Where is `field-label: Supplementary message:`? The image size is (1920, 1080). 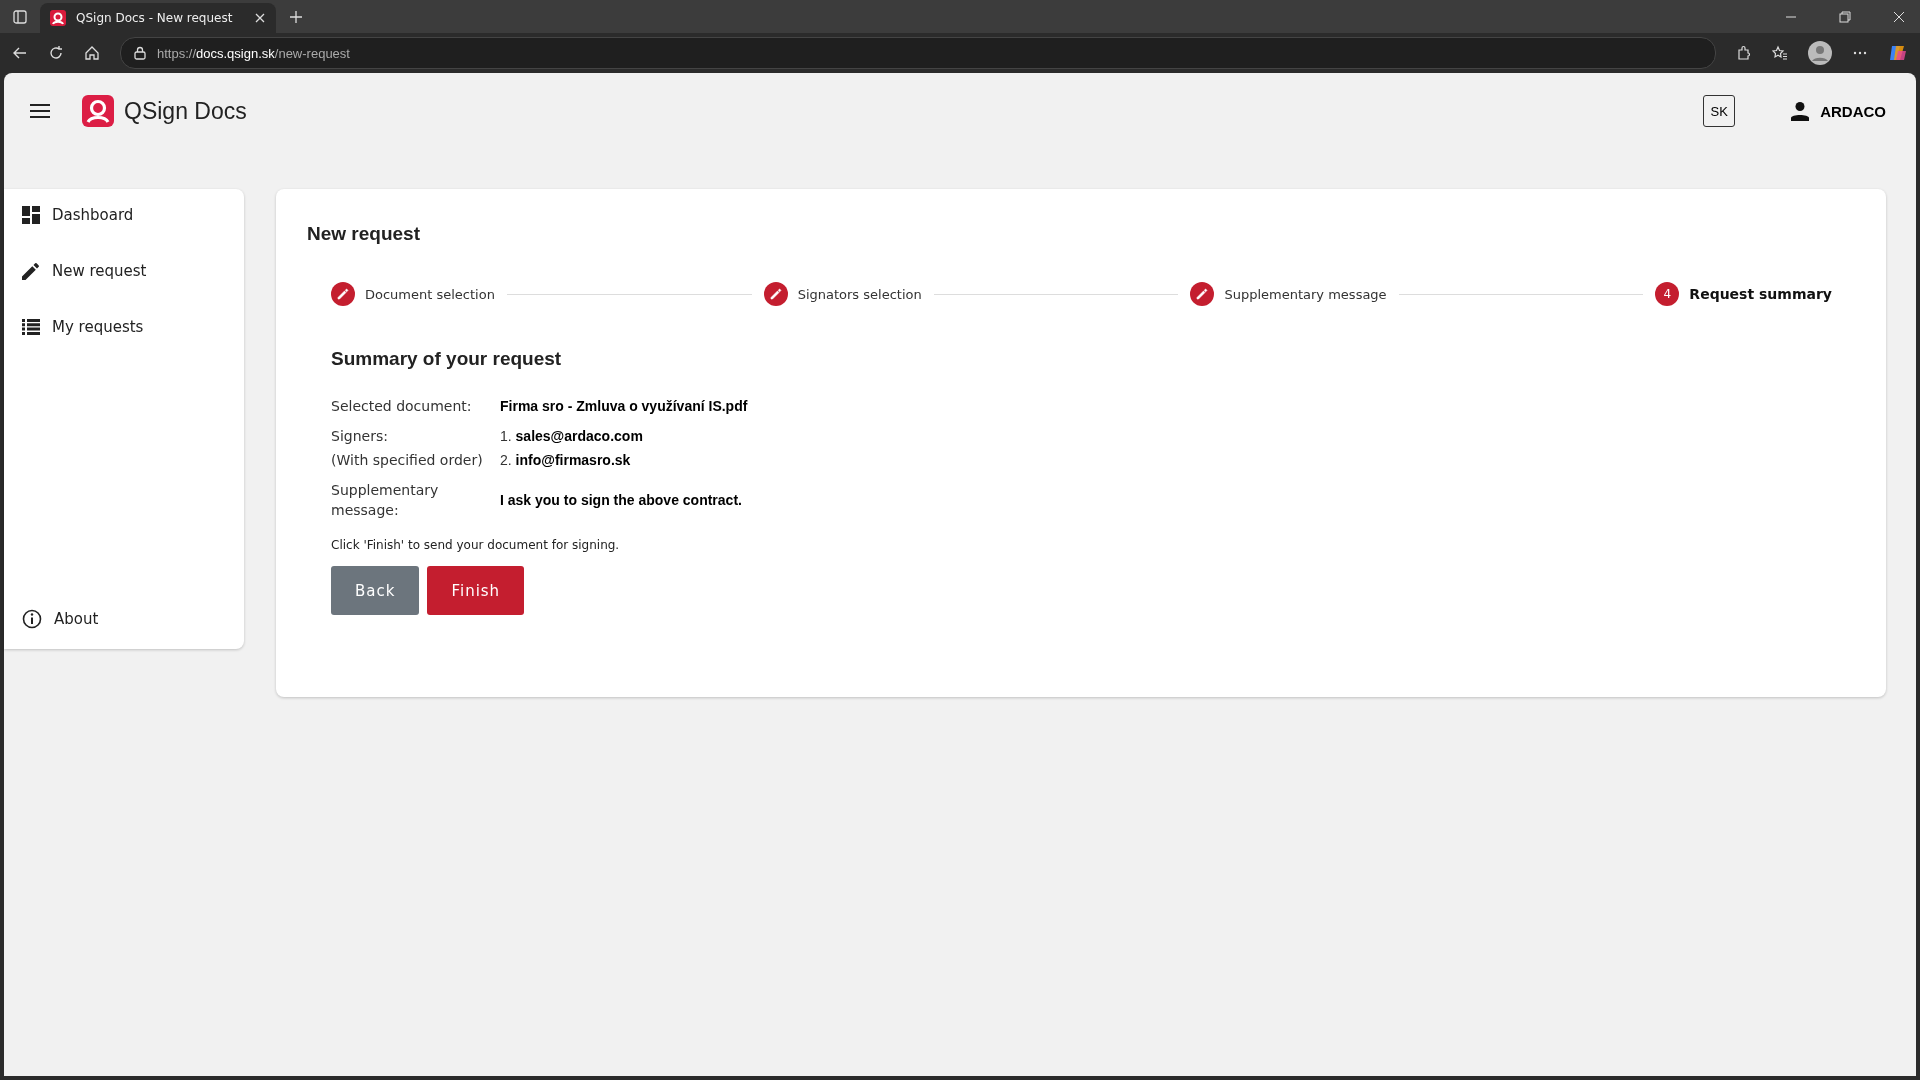 field-label: Supplementary message: is located at coordinates (385, 500).